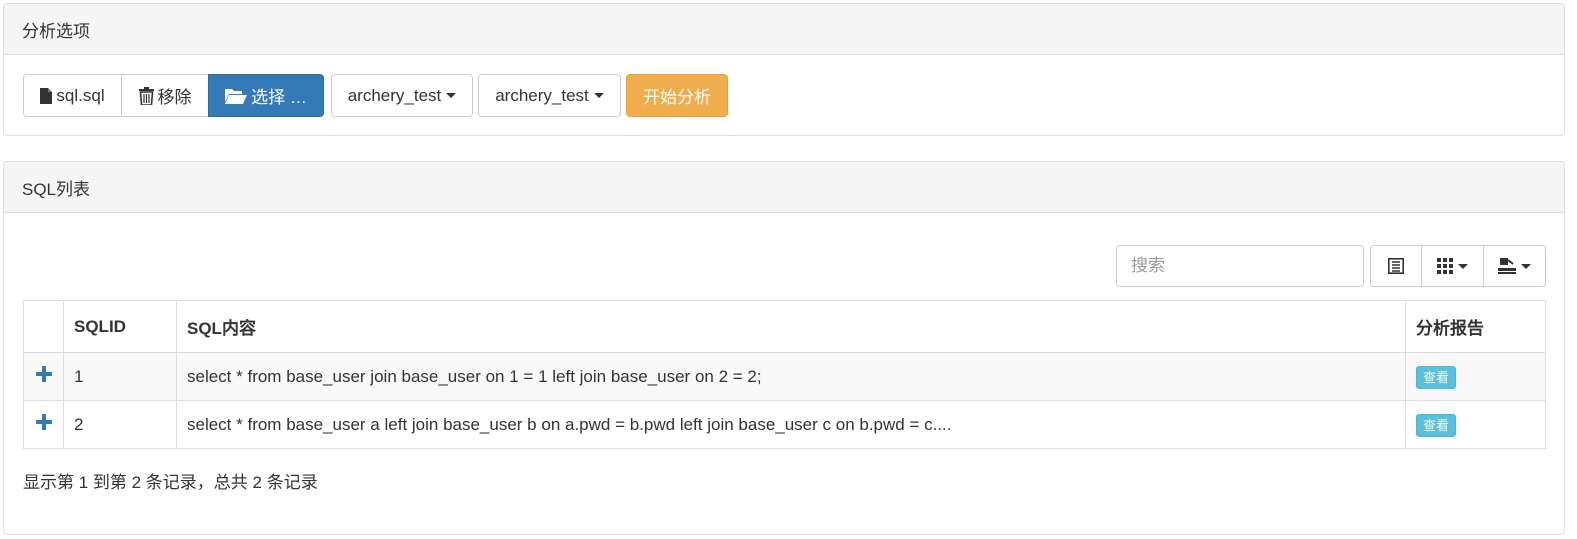 The height and width of the screenshot is (539, 1577). Describe the element at coordinates (174, 97) in the screenshot. I see `remove-label: 移除` at that location.